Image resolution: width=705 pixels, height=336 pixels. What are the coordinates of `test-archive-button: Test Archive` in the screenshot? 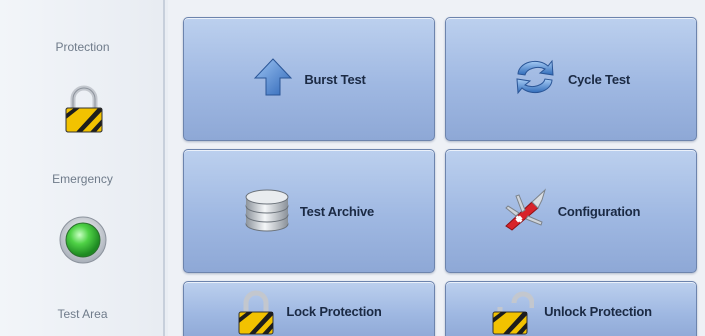 It's located at (309, 211).